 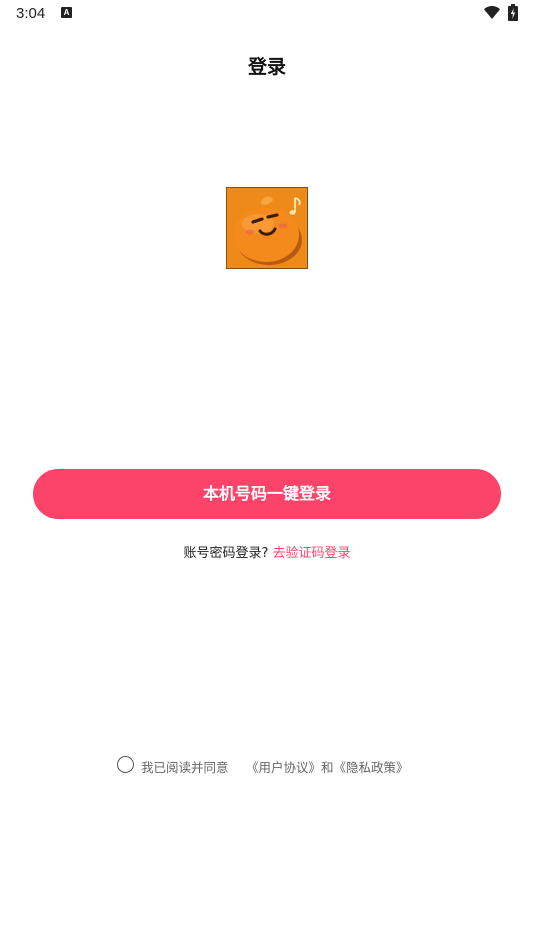 I want to click on status-bar: 3:04 A, so click(x=267, y=14).